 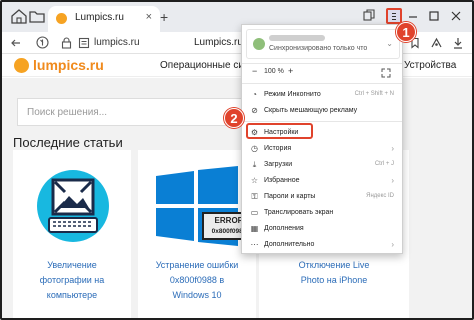 What do you see at coordinates (297, 38) in the screenshot?
I see `account-name-hidden` at bounding box center [297, 38].